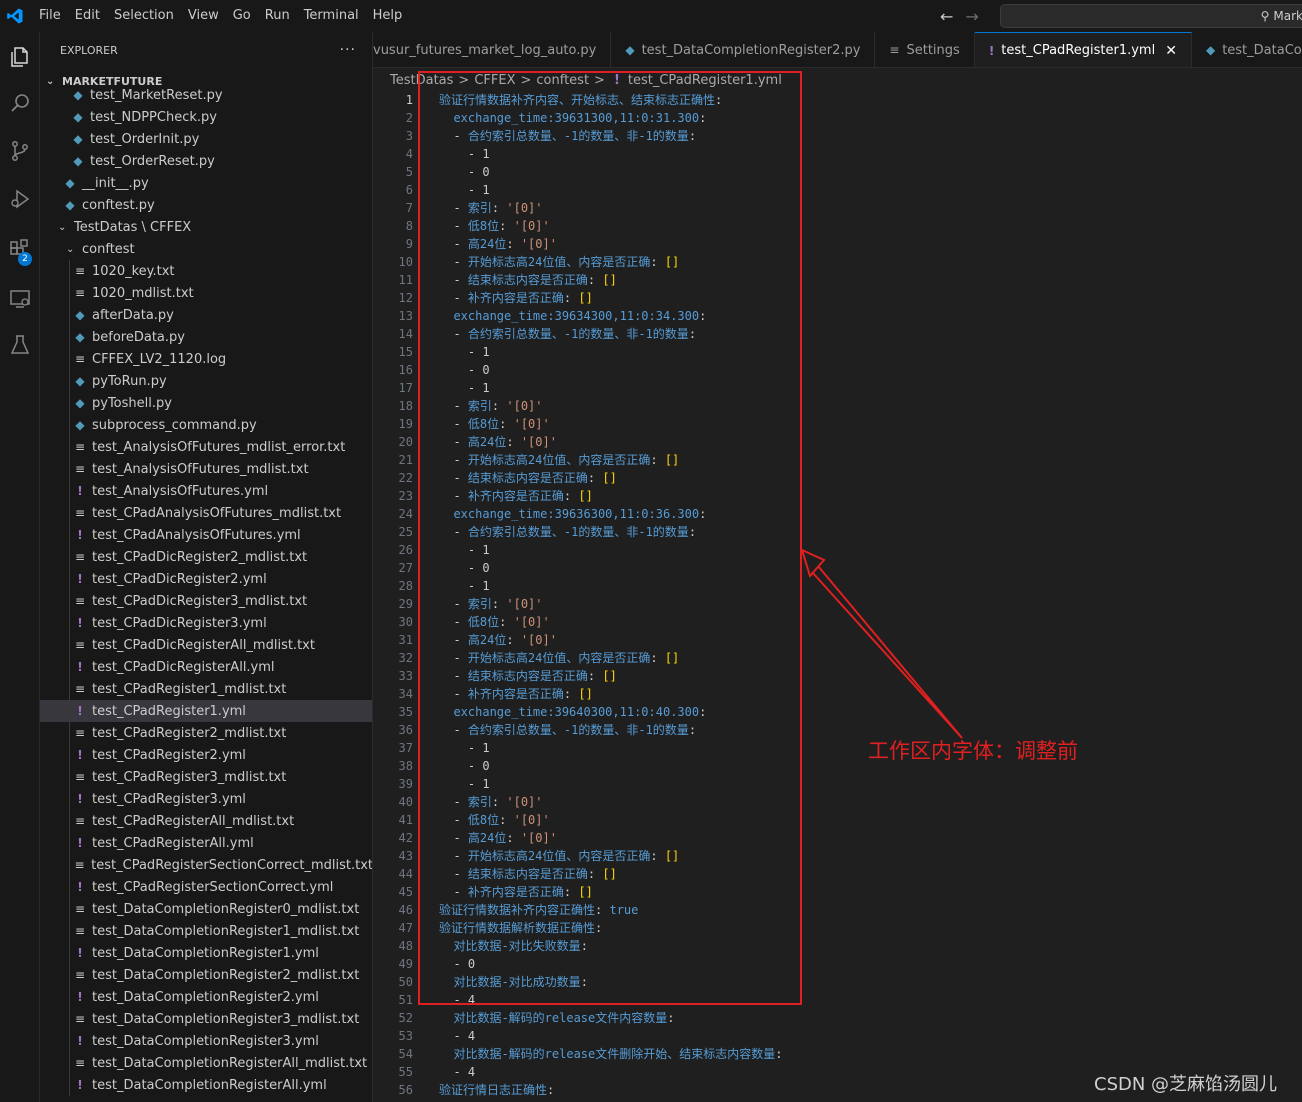 This screenshot has width=1302, height=1102. I want to click on tree-item: ! test_DataCompletionRegister2.yml, so click(206, 997).